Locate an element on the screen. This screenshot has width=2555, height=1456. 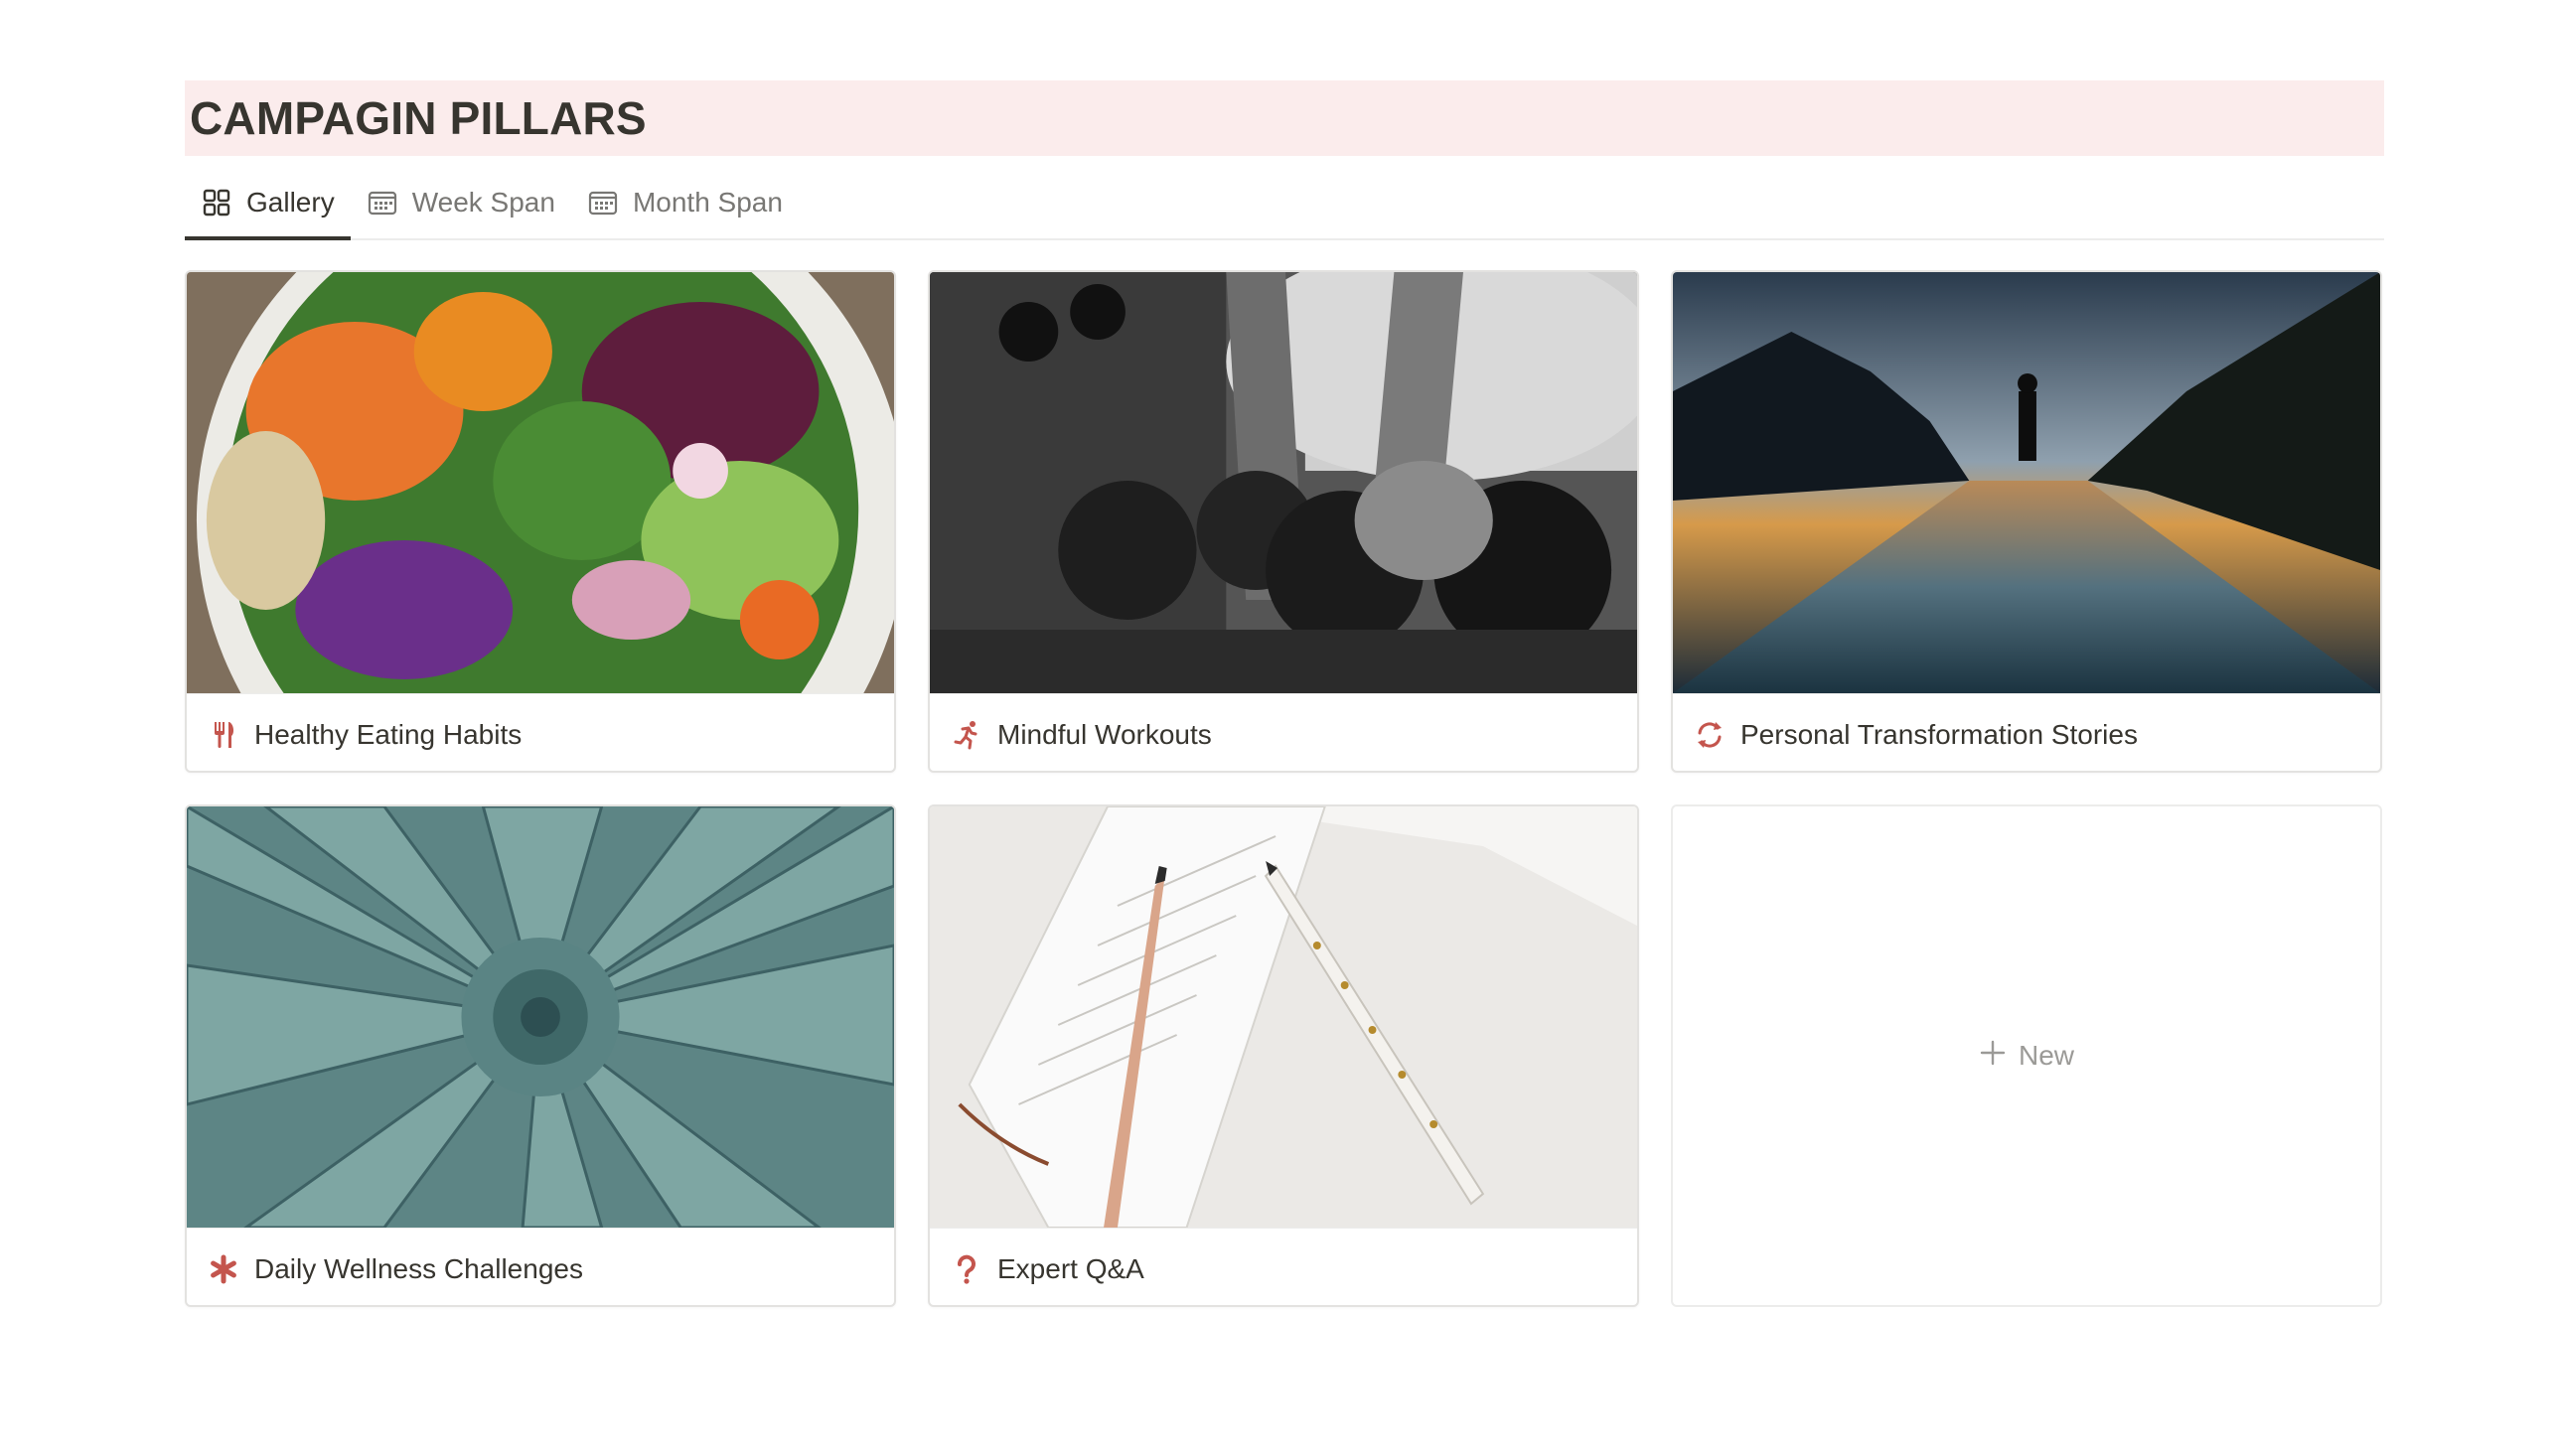
card-title: Expert Q&A is located at coordinates (1070, 1268).